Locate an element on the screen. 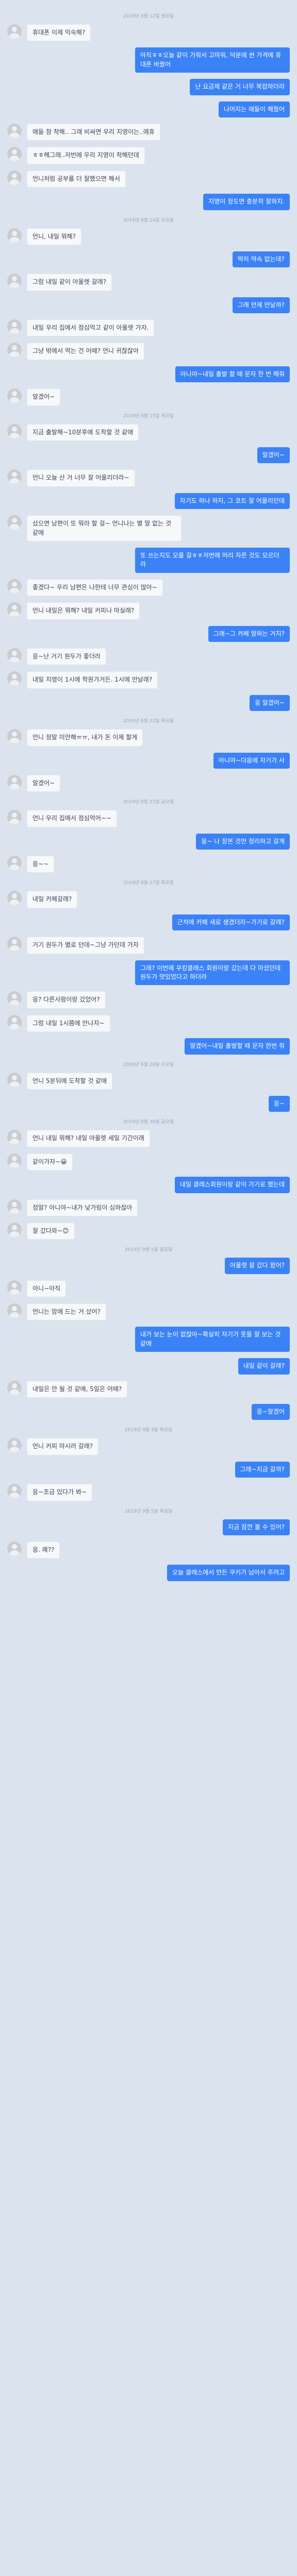 The image size is (297, 2576). received-message: 아니~아직 is located at coordinates (148, 1289).